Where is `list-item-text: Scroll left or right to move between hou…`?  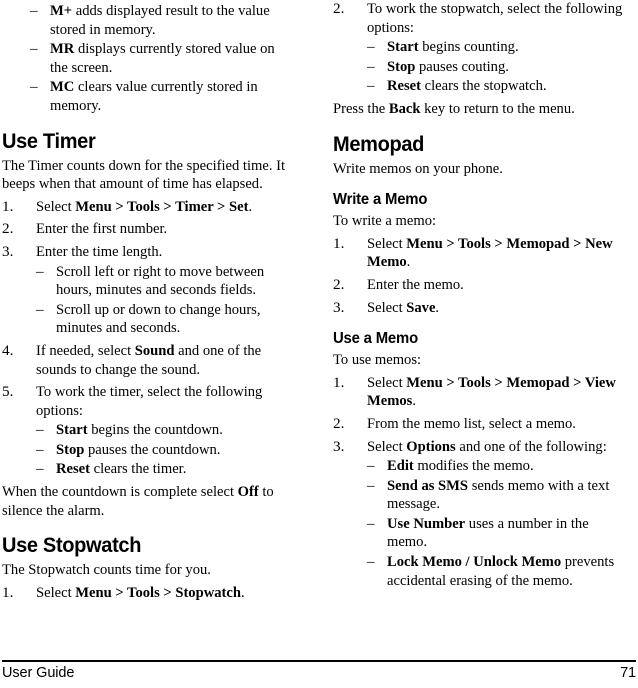
list-item-text: Scroll left or right to move between hou… is located at coordinates (175, 281).